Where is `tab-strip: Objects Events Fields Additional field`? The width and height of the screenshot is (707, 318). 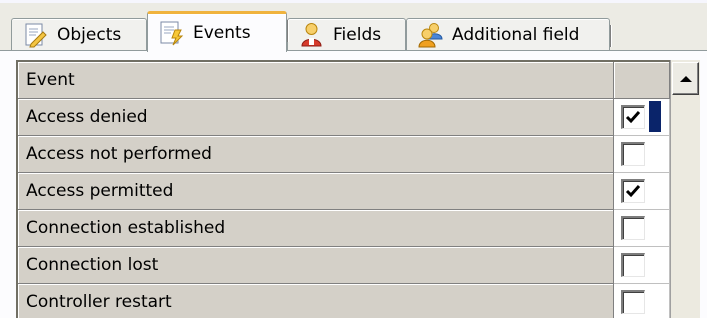
tab-strip: Objects Events Fields Additional field is located at coordinates (353, 30).